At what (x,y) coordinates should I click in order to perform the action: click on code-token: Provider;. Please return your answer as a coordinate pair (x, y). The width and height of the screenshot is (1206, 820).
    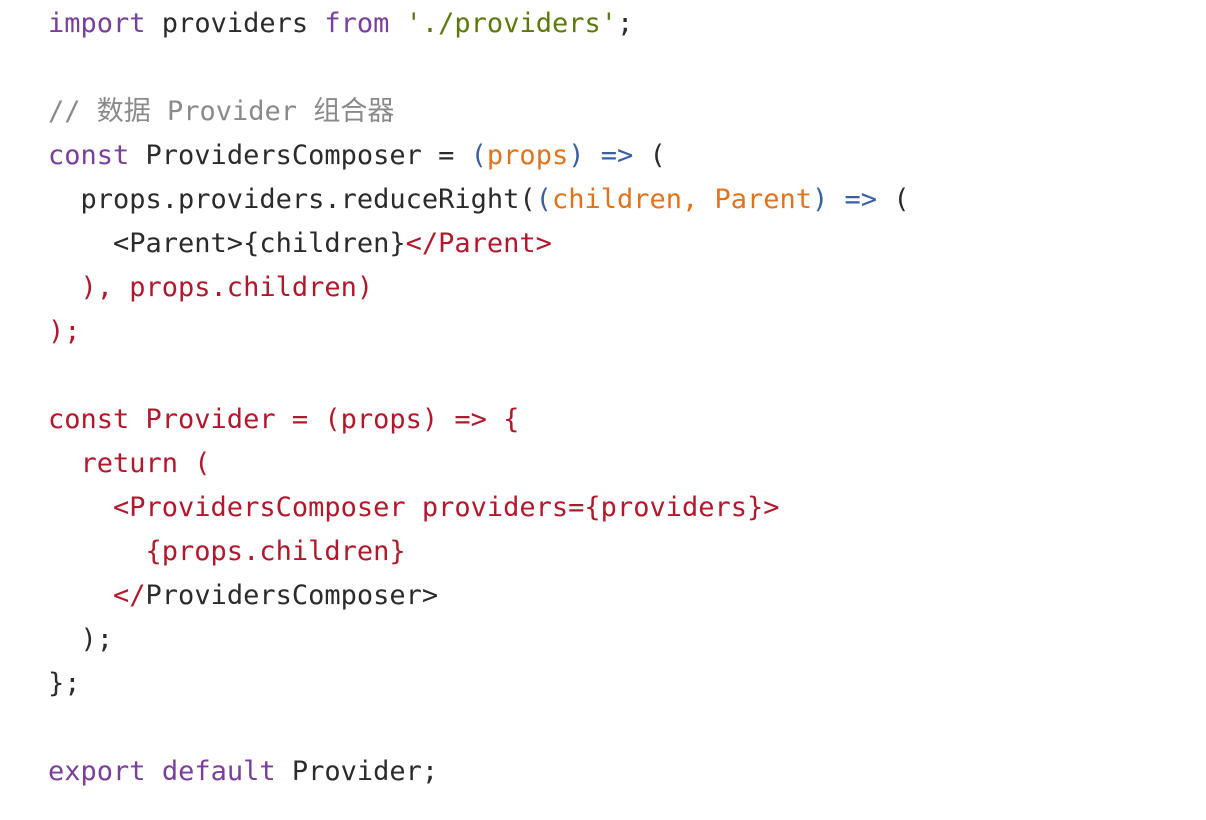
    Looking at the image, I should click on (357, 771).